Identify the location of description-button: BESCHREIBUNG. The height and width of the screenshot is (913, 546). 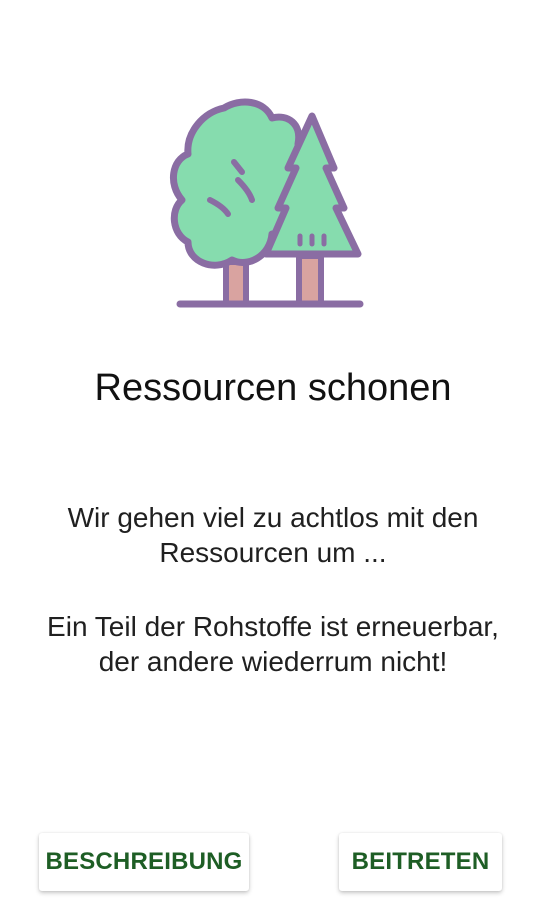
(144, 862).